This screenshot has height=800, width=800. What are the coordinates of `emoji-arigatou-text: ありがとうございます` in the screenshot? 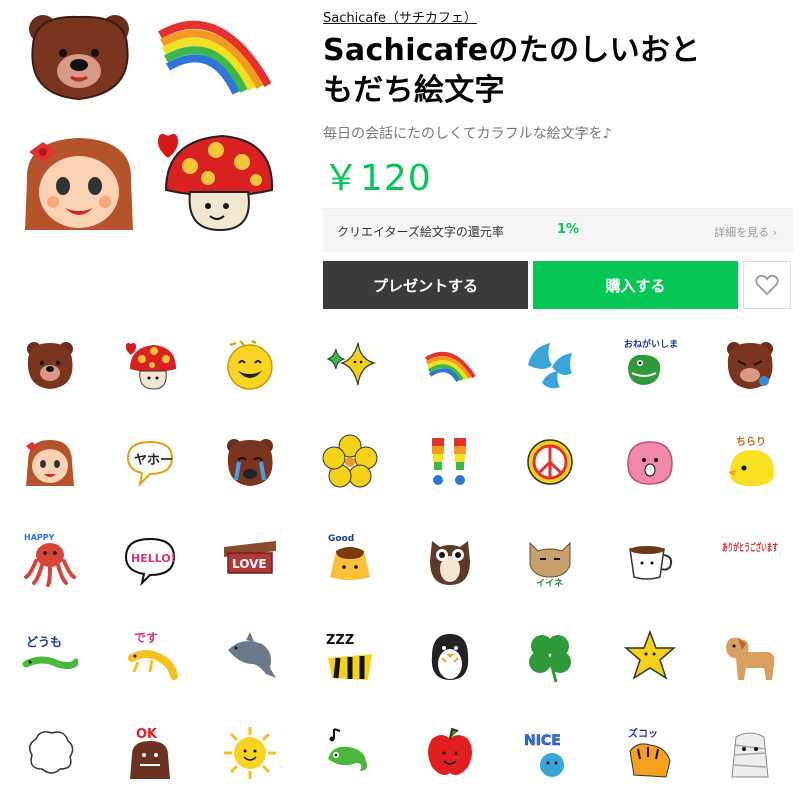 It's located at (750, 559).